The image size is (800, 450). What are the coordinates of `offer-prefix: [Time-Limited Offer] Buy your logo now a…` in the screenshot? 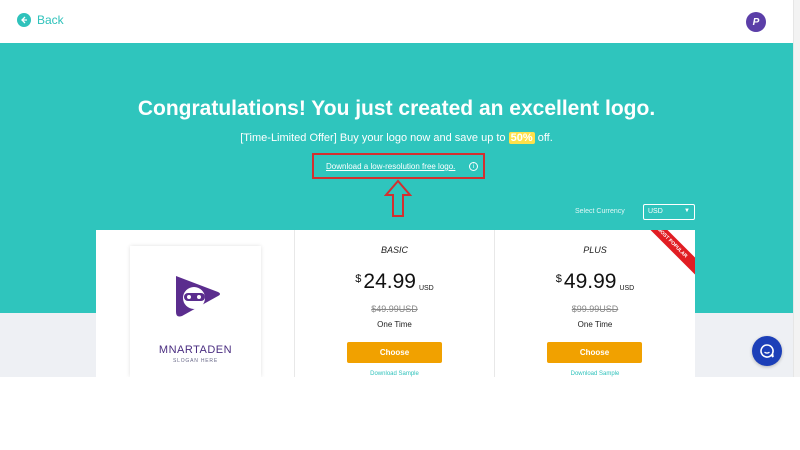 It's located at (374, 138).